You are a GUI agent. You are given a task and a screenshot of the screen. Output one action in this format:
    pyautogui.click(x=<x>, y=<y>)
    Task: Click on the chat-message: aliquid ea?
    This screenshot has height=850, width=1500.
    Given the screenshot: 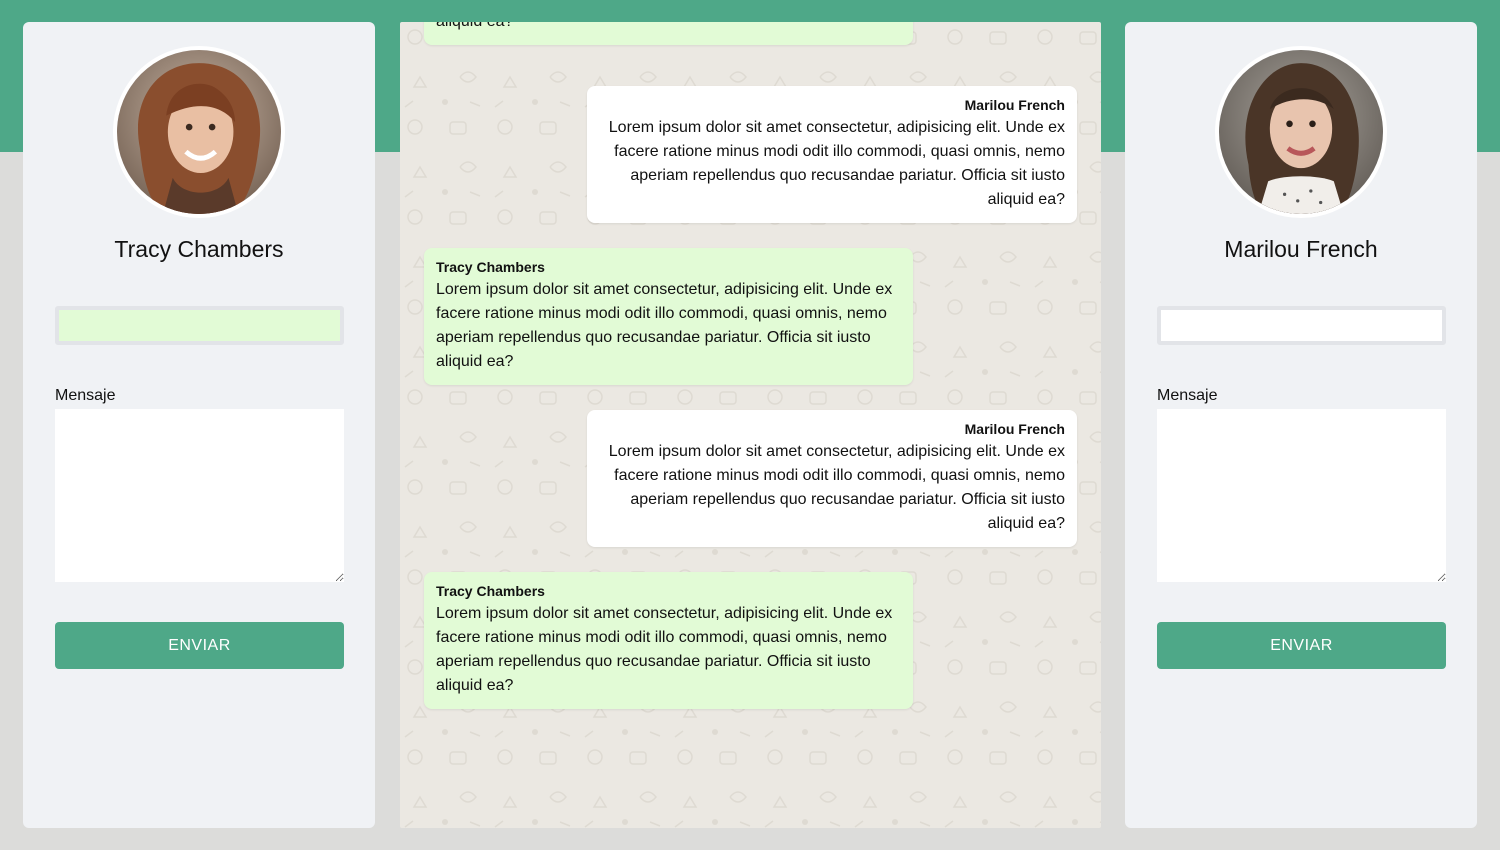 What is the action you would take?
    pyautogui.click(x=668, y=33)
    